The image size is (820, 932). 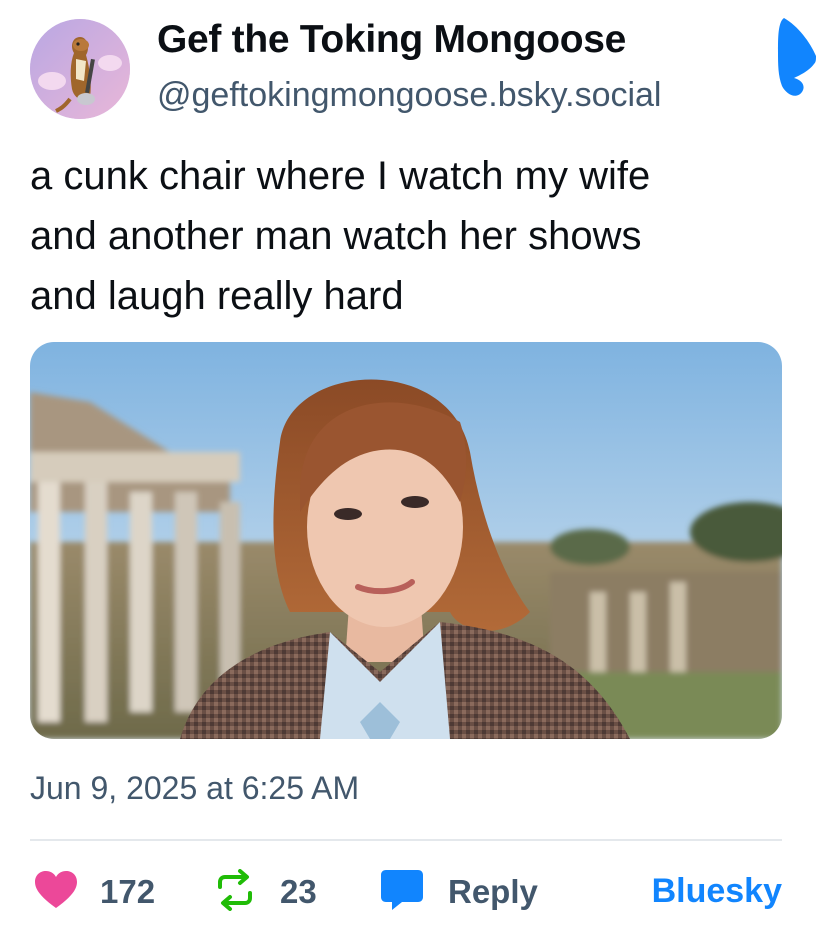 What do you see at coordinates (298, 891) in the screenshot?
I see `repost-count: 23` at bounding box center [298, 891].